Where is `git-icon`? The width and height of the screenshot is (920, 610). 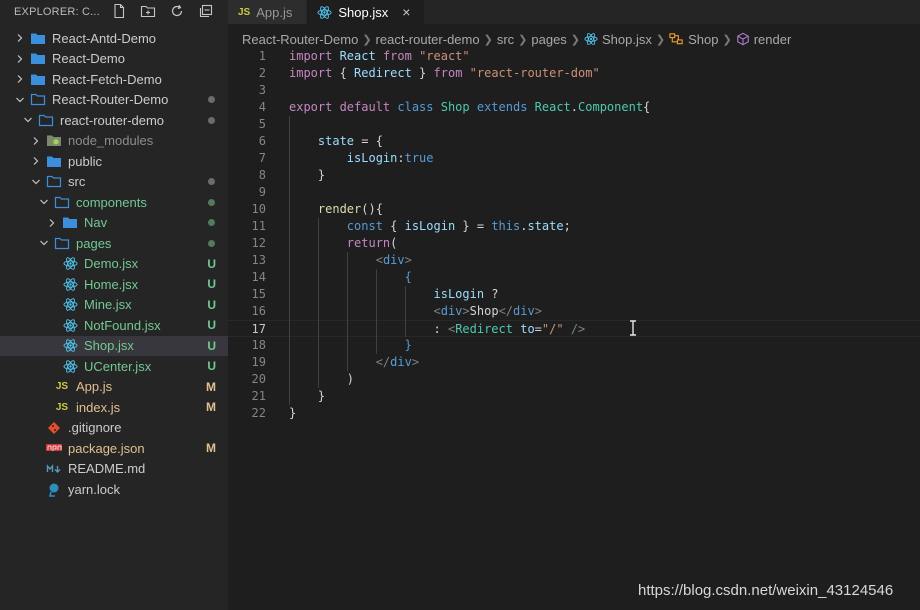 git-icon is located at coordinates (54, 428).